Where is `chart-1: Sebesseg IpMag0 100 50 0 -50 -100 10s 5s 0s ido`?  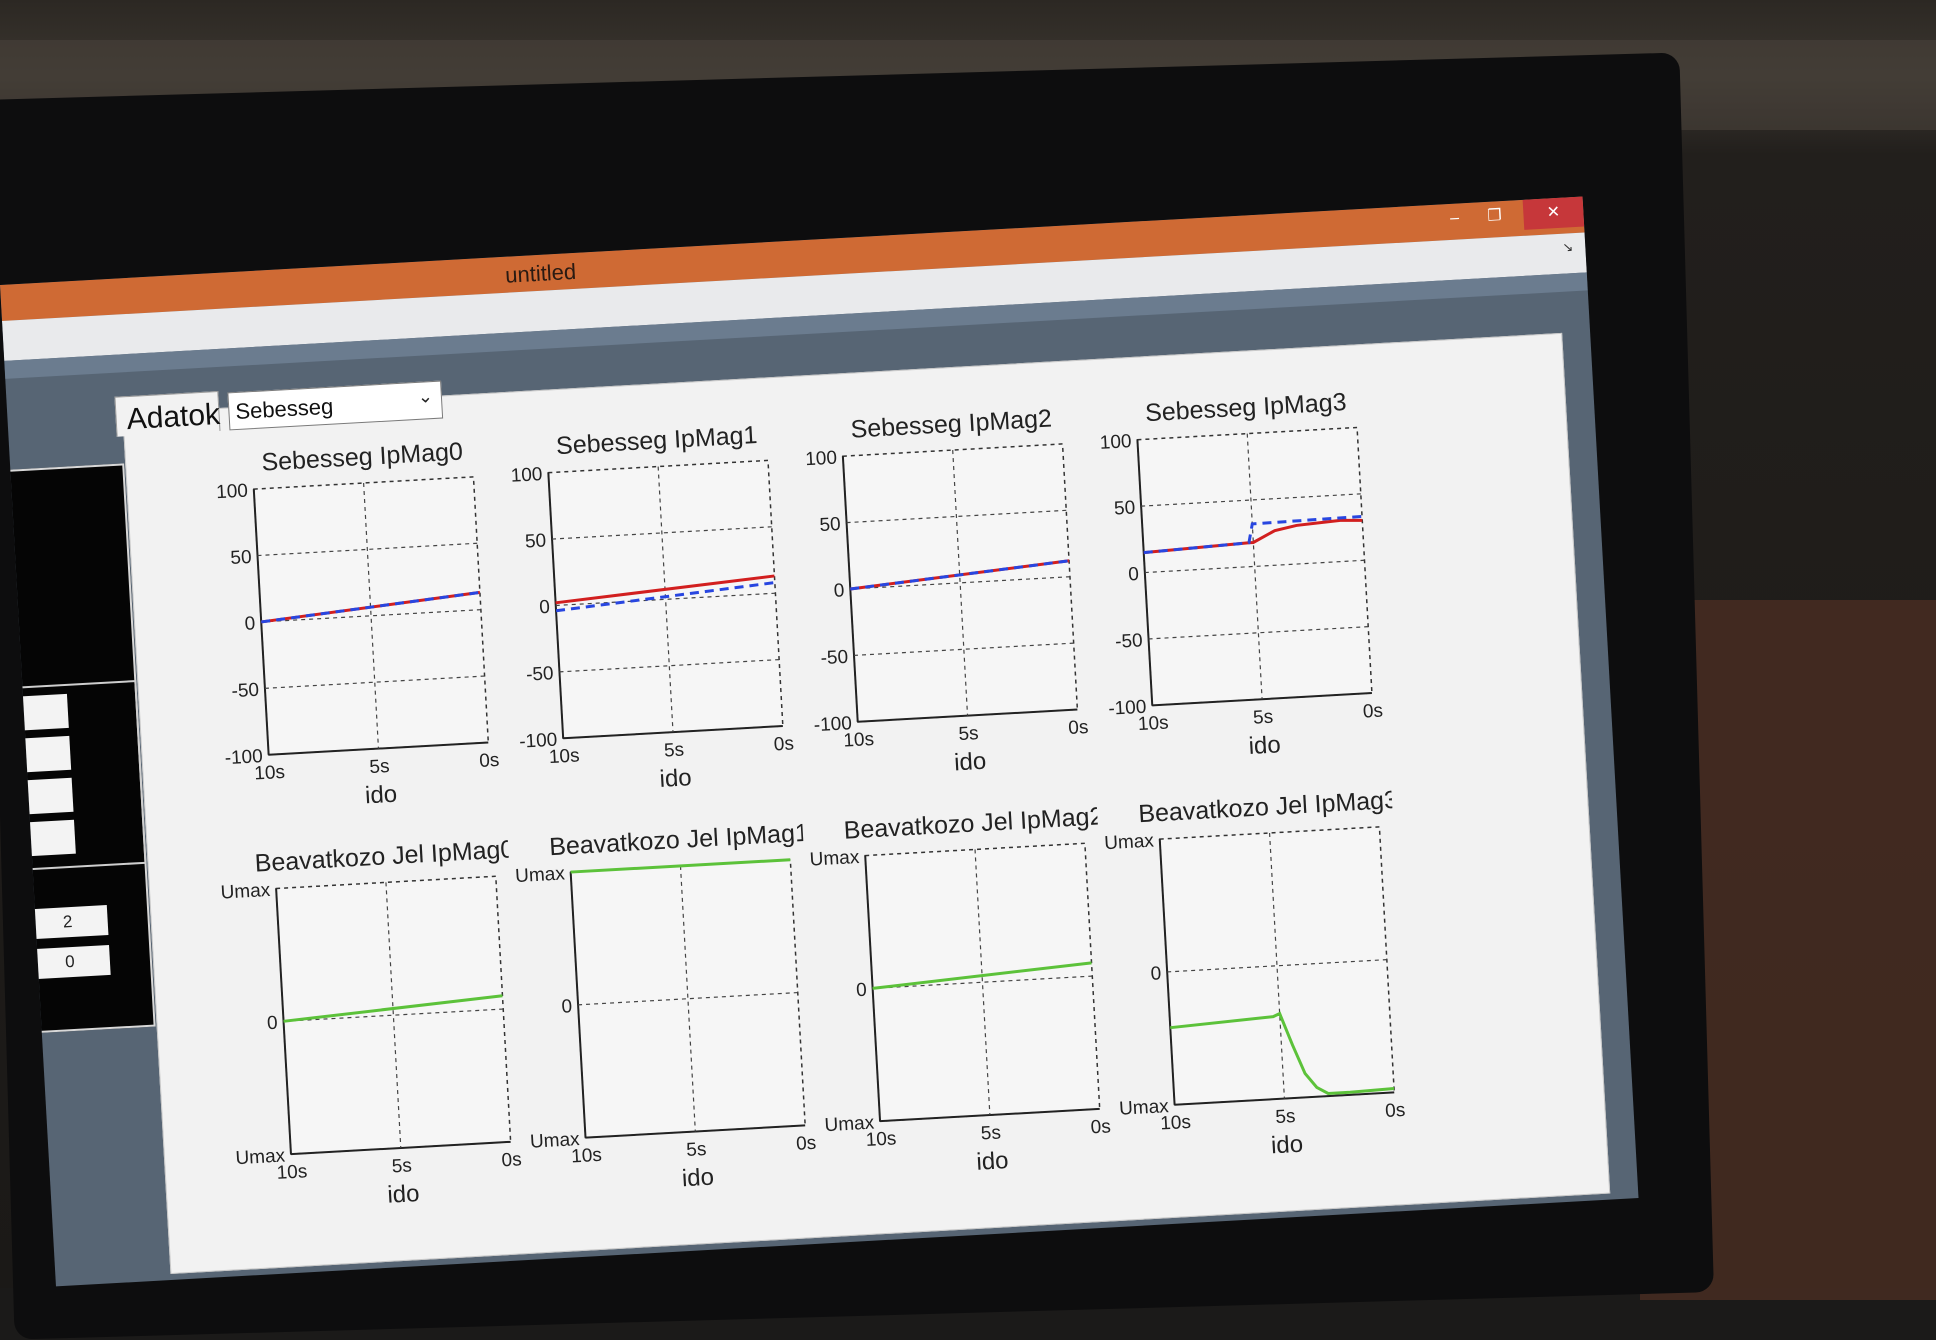
chart-1: Sebesseg IpMag0 100 50 0 -50 -100 10s 5s 0s ido is located at coordinates (346, 629).